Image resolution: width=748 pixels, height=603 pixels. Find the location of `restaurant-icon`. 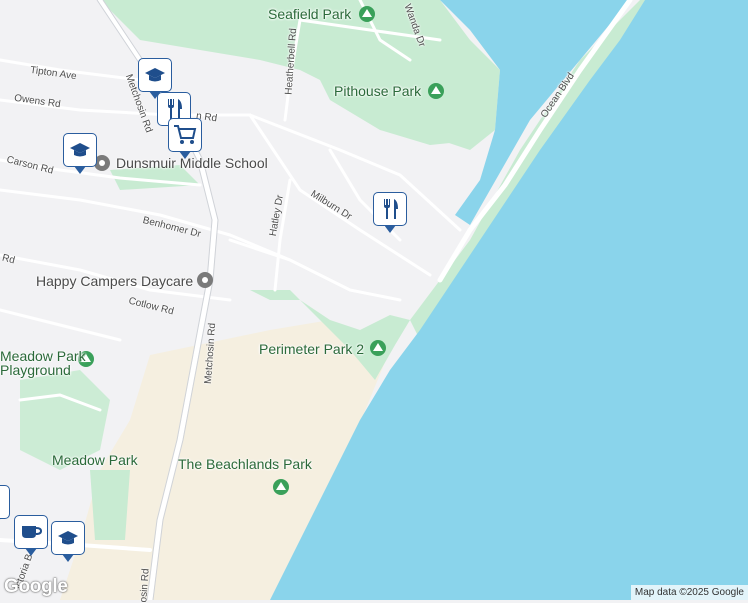

restaurant-icon is located at coordinates (391, 209).